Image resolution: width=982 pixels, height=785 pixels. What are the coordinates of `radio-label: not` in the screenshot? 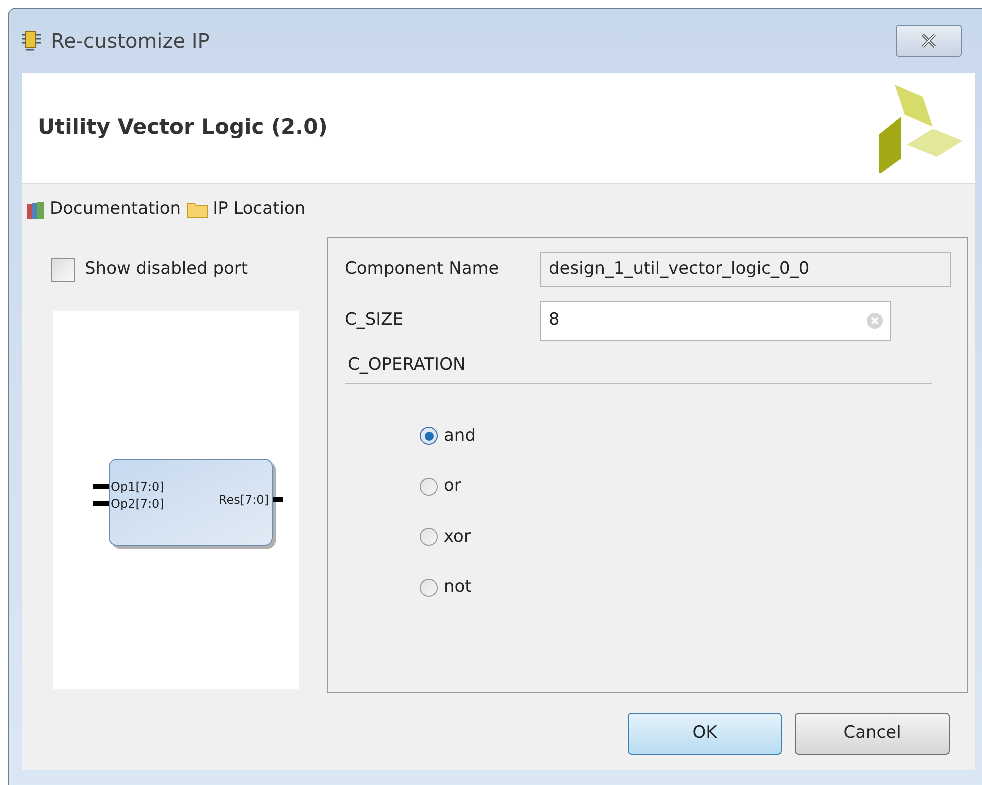 It's located at (458, 587).